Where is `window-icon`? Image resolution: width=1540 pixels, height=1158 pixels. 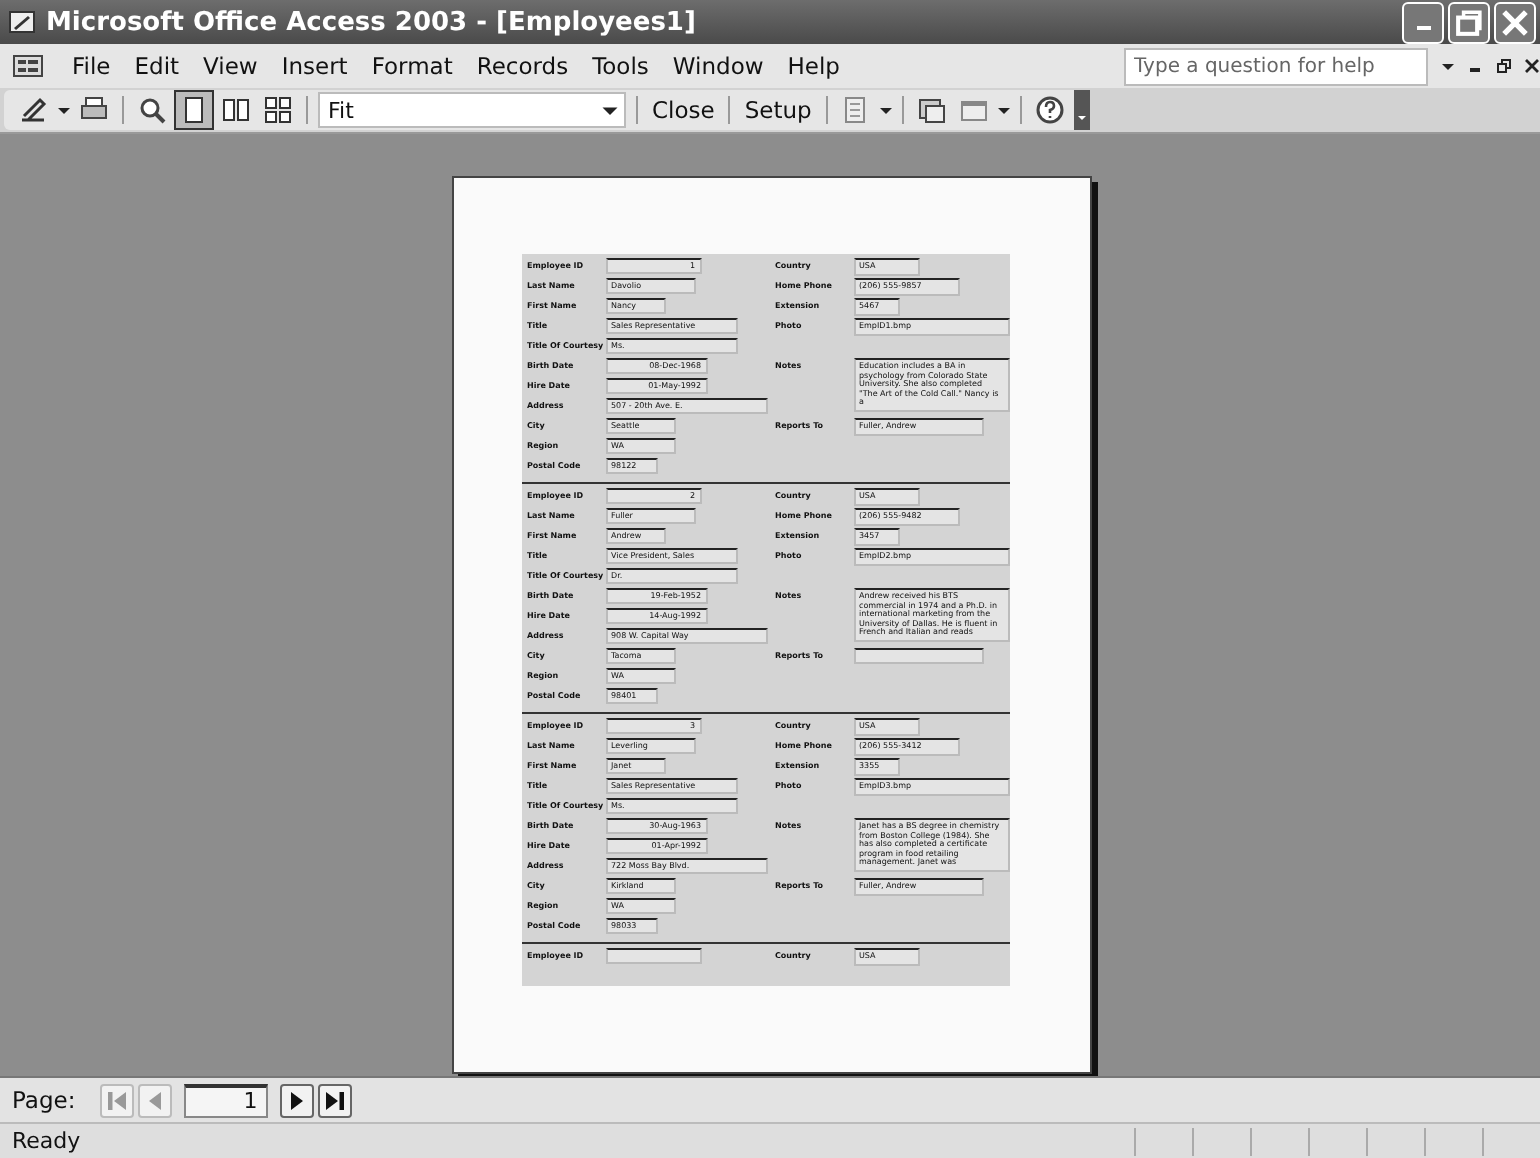
window-icon is located at coordinates (22, 22).